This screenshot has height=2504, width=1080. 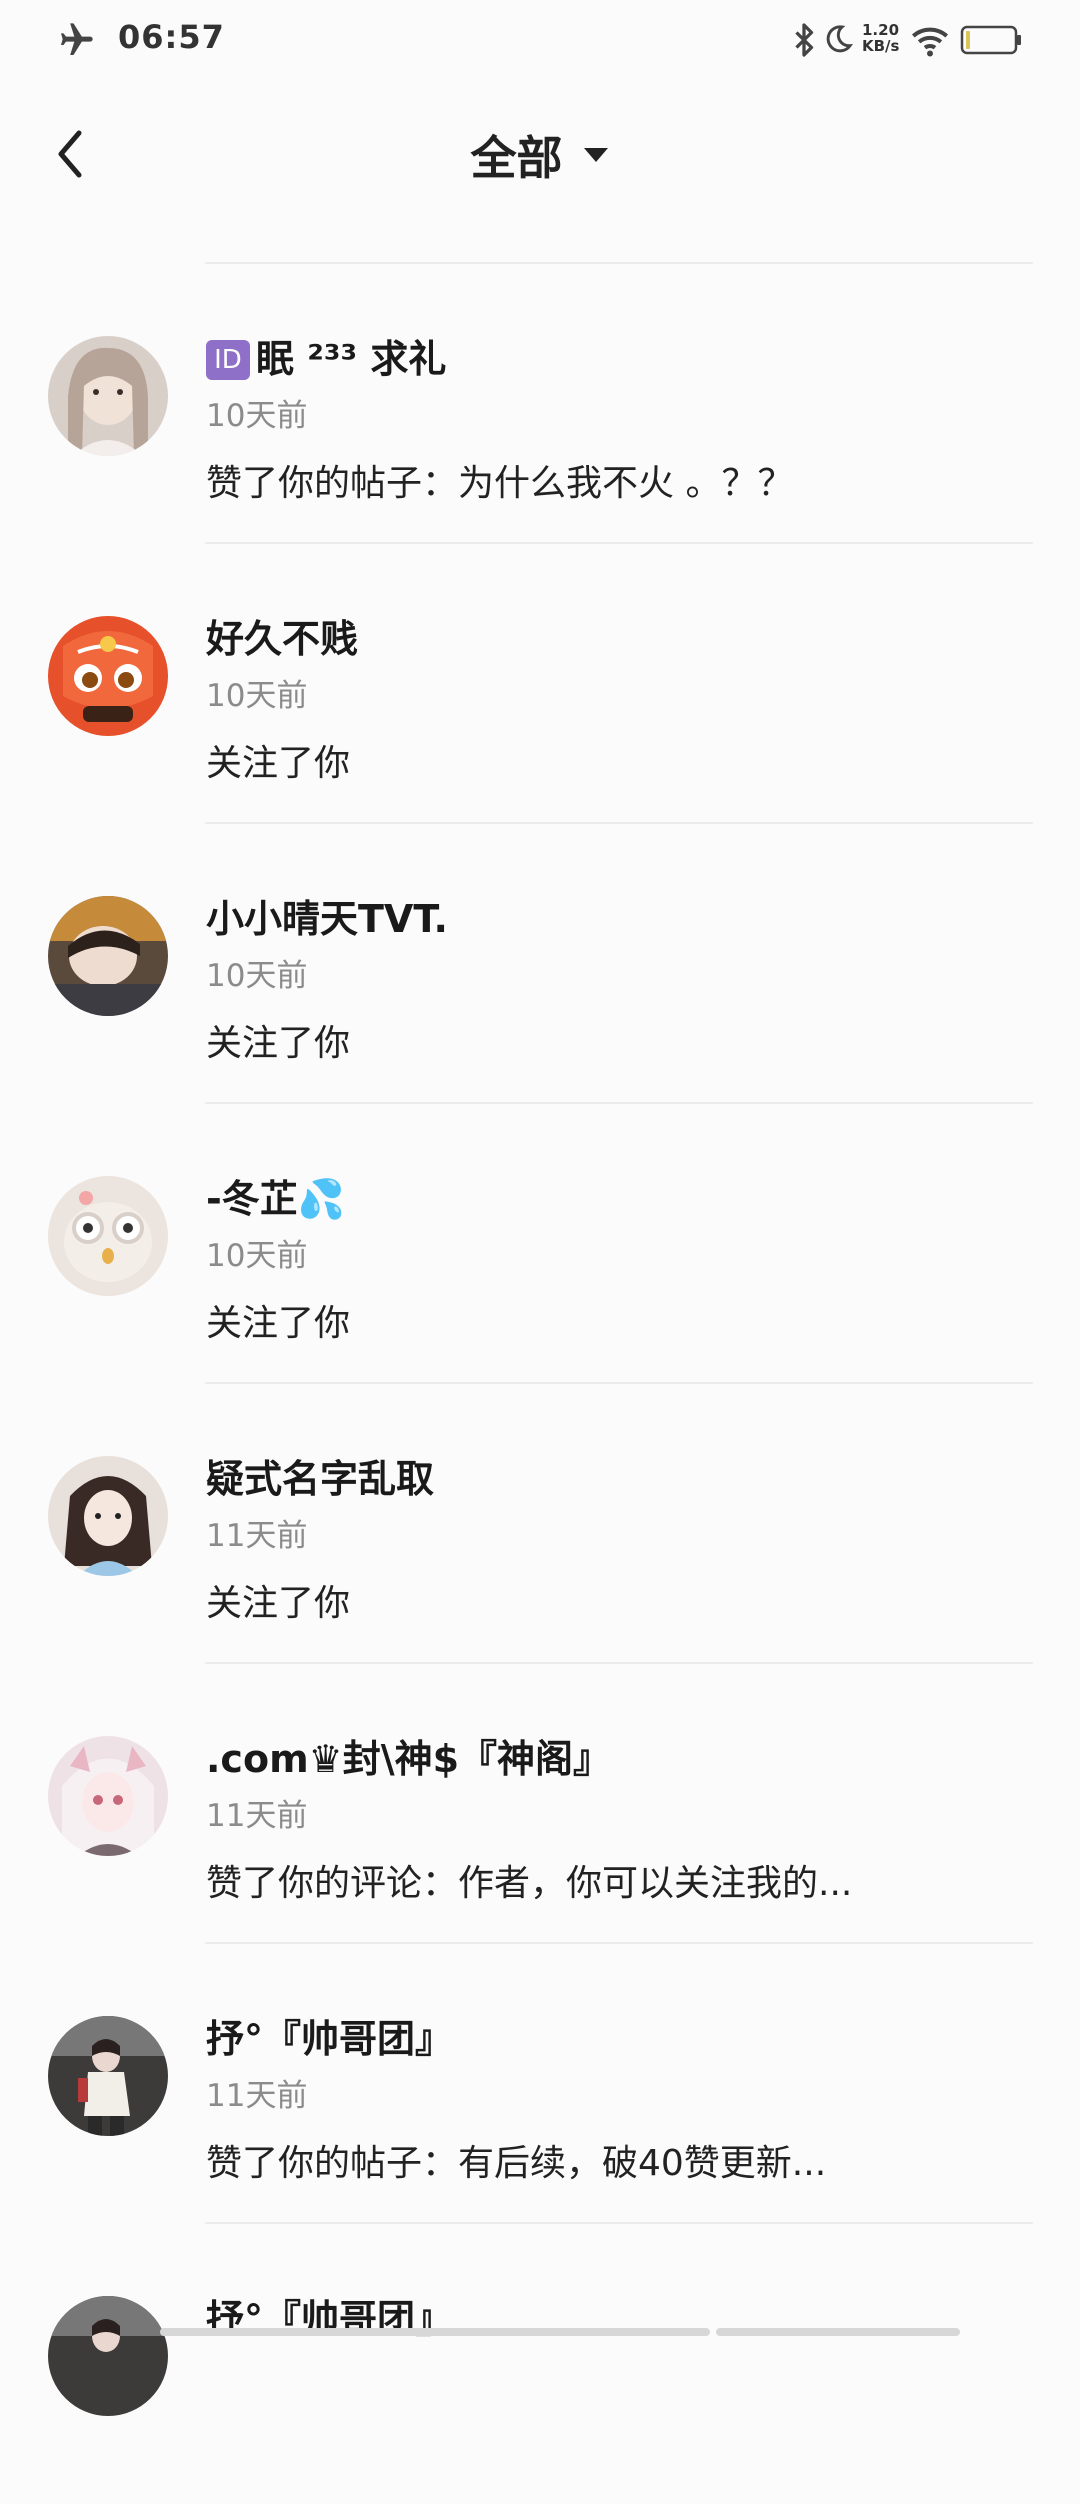 I want to click on battery-icon, so click(x=990, y=40).